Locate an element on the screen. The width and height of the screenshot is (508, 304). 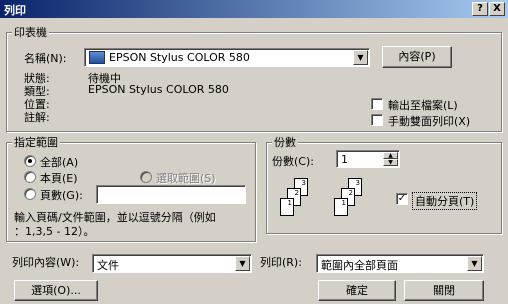
range-pages-label: 頁數(G): is located at coordinates (61, 195).